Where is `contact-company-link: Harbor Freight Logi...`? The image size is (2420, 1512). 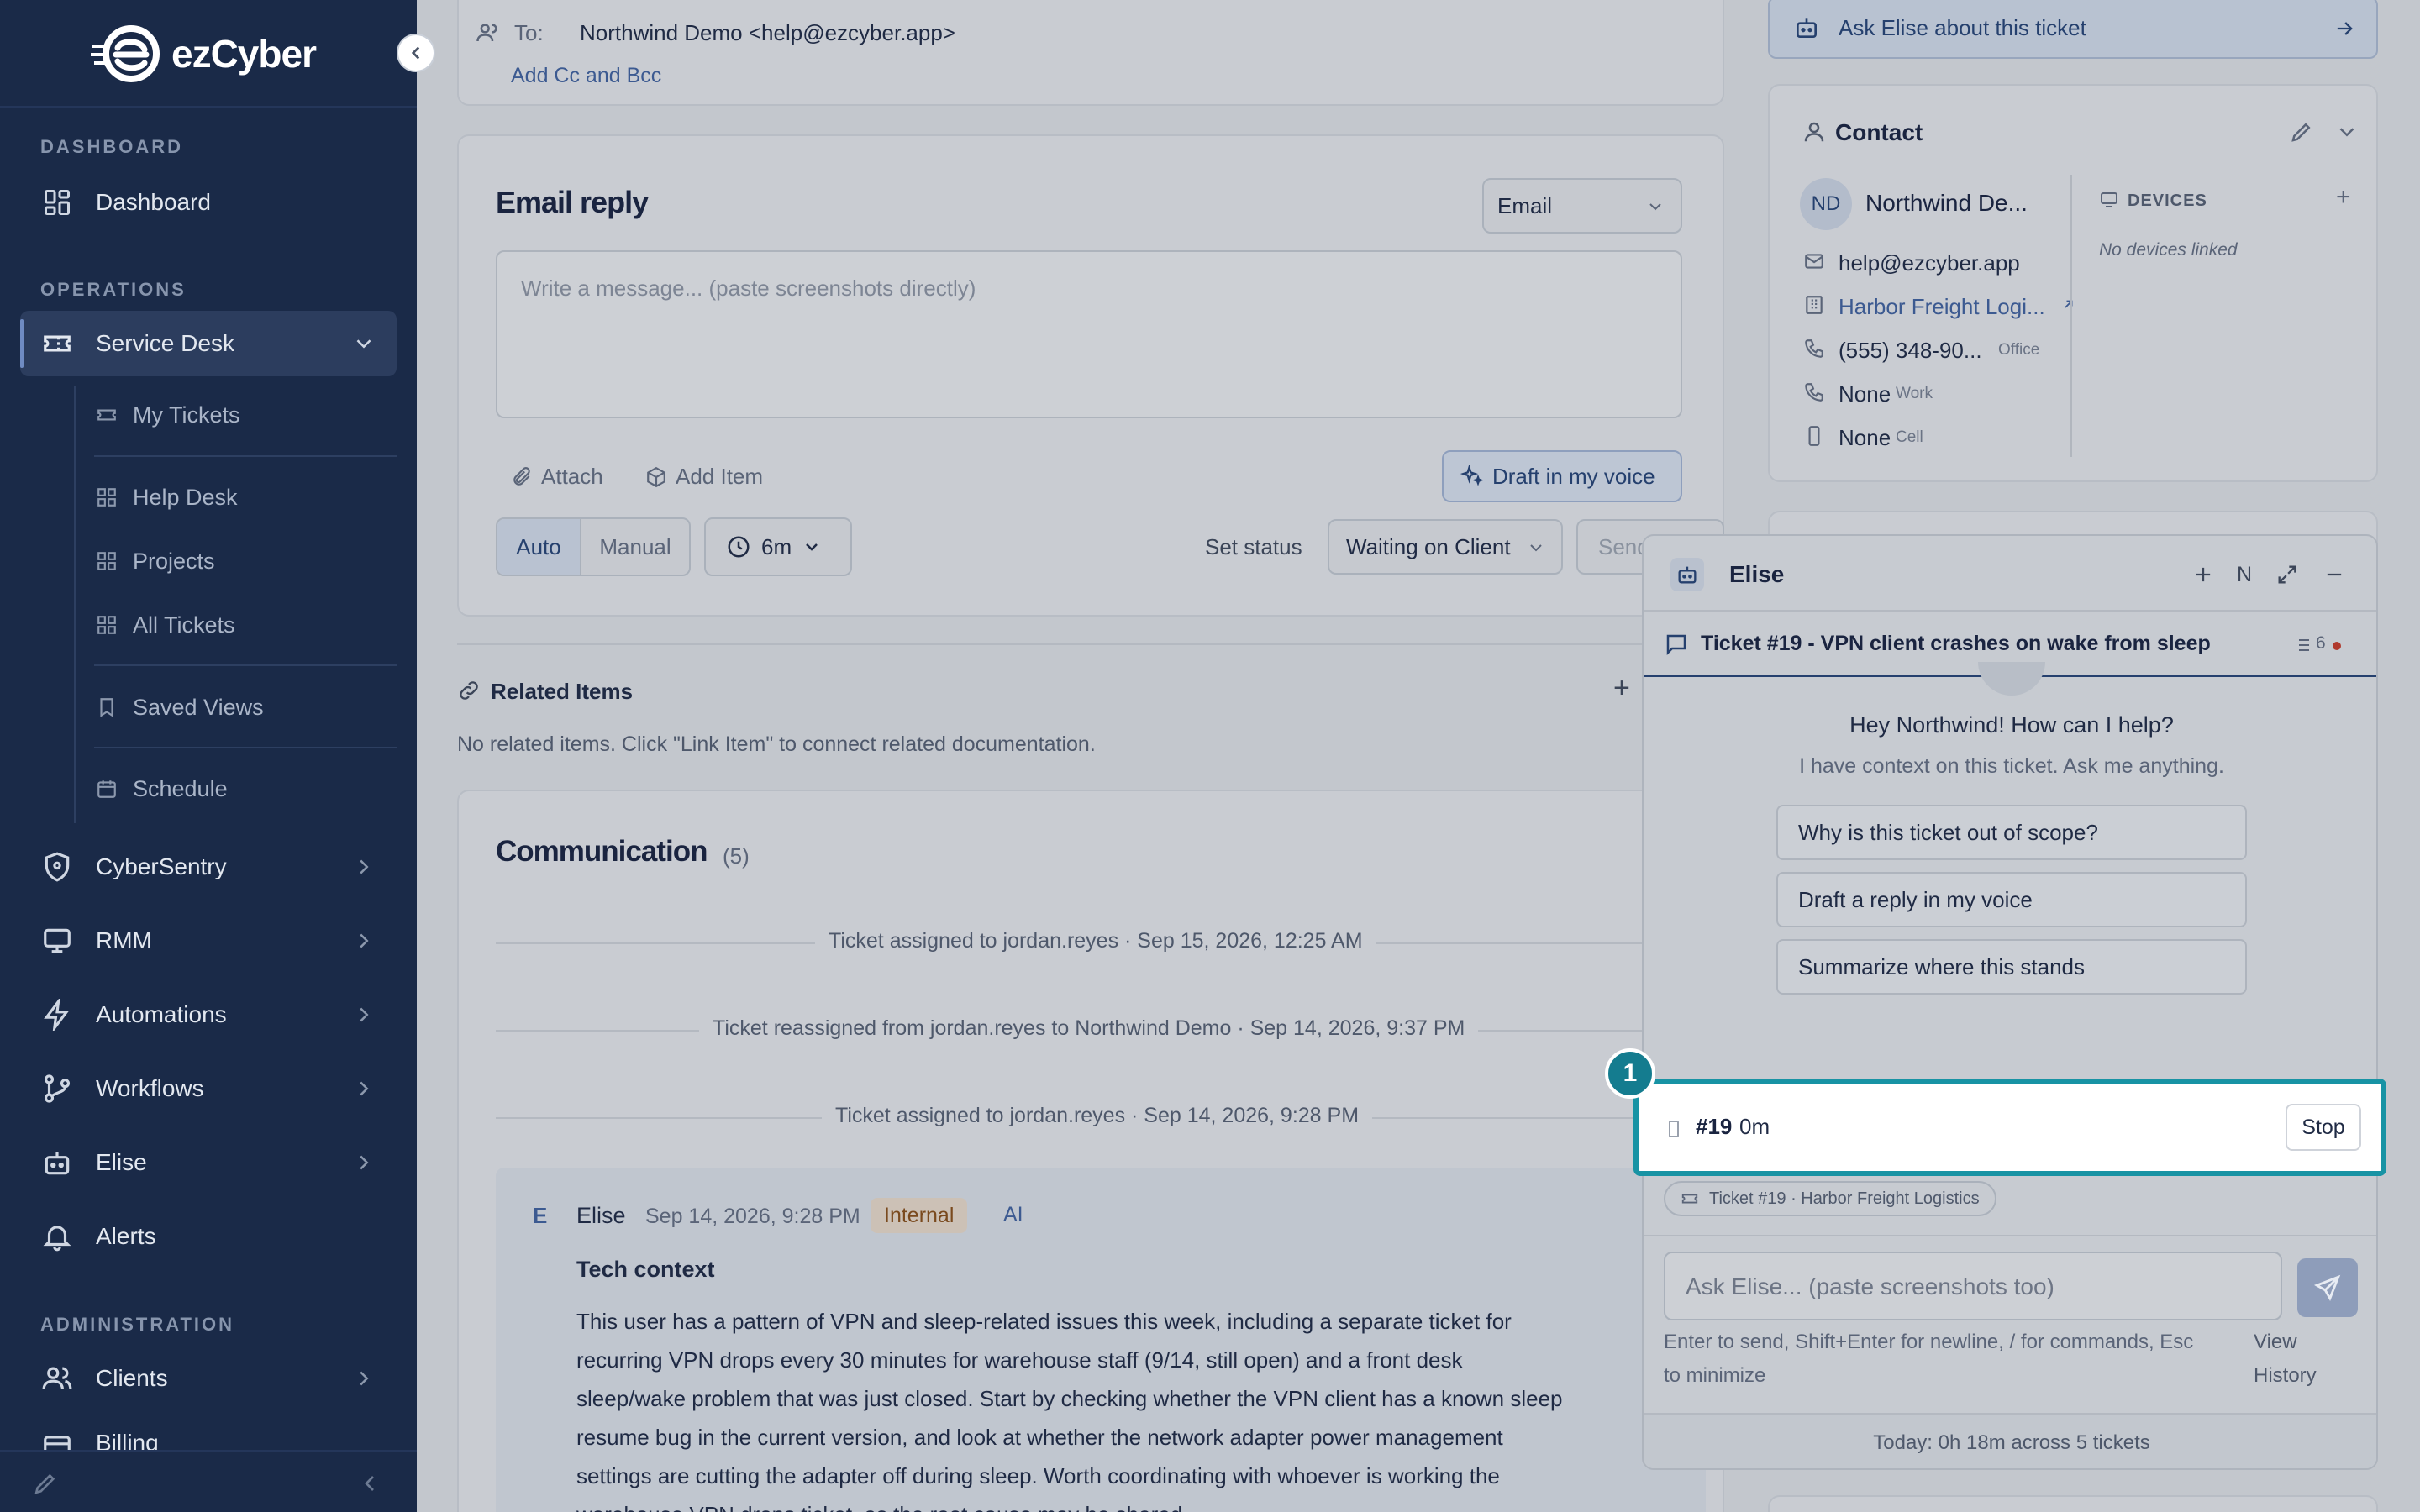 contact-company-link: Harbor Freight Logi... is located at coordinates (1942, 307).